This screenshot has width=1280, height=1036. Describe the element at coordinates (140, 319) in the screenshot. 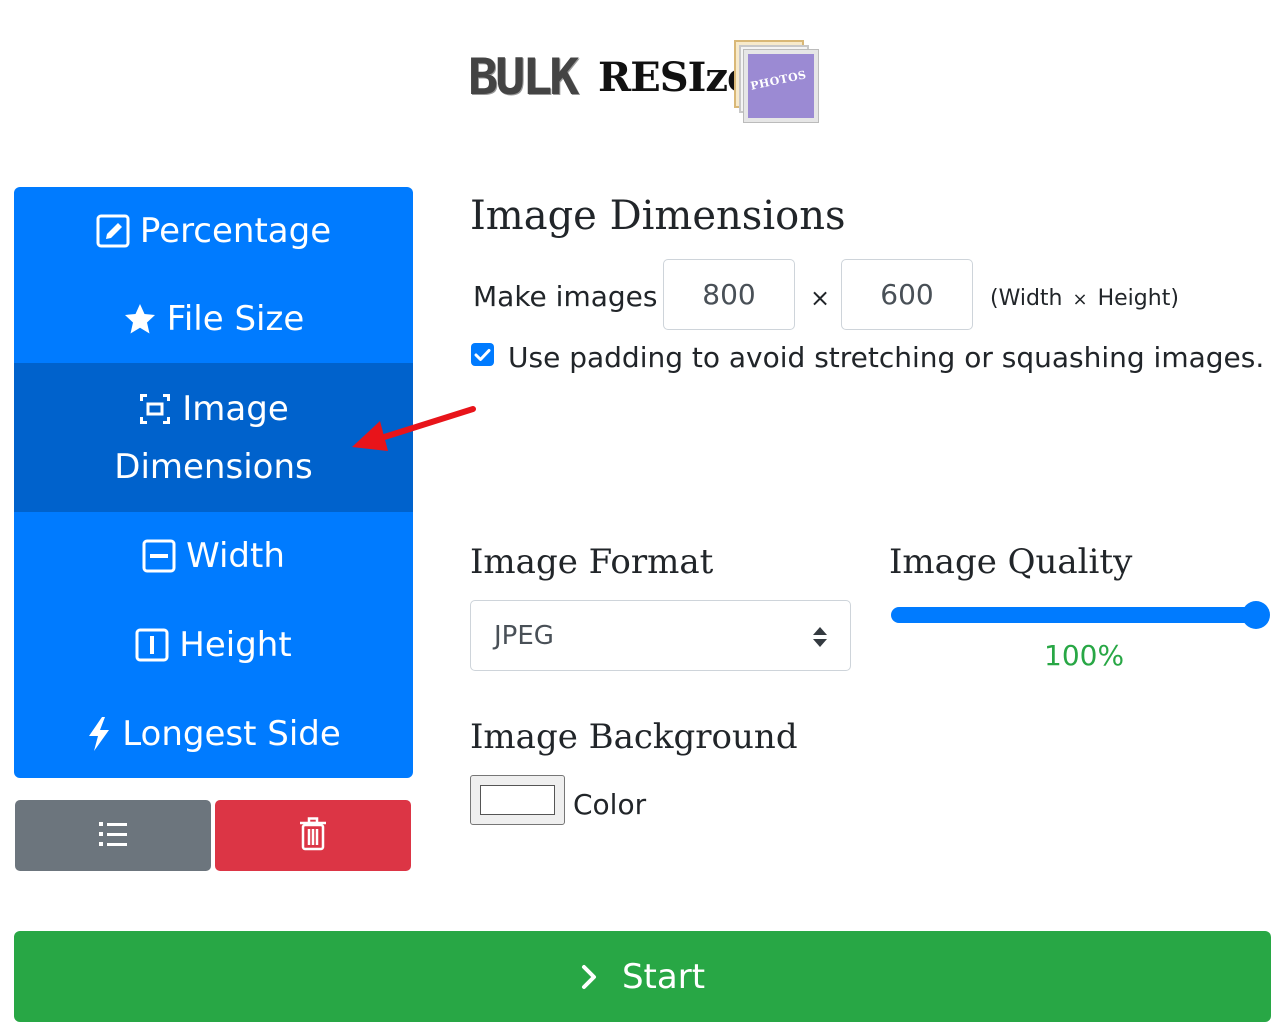

I see `star-icon` at that location.